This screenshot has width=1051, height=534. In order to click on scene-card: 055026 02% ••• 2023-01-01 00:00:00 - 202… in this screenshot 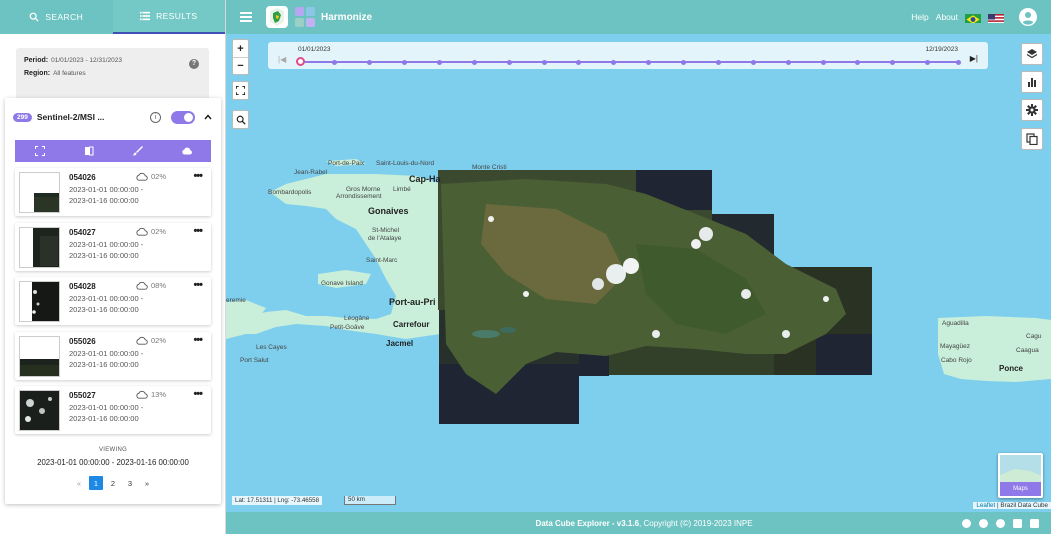, I will do `click(113, 355)`.